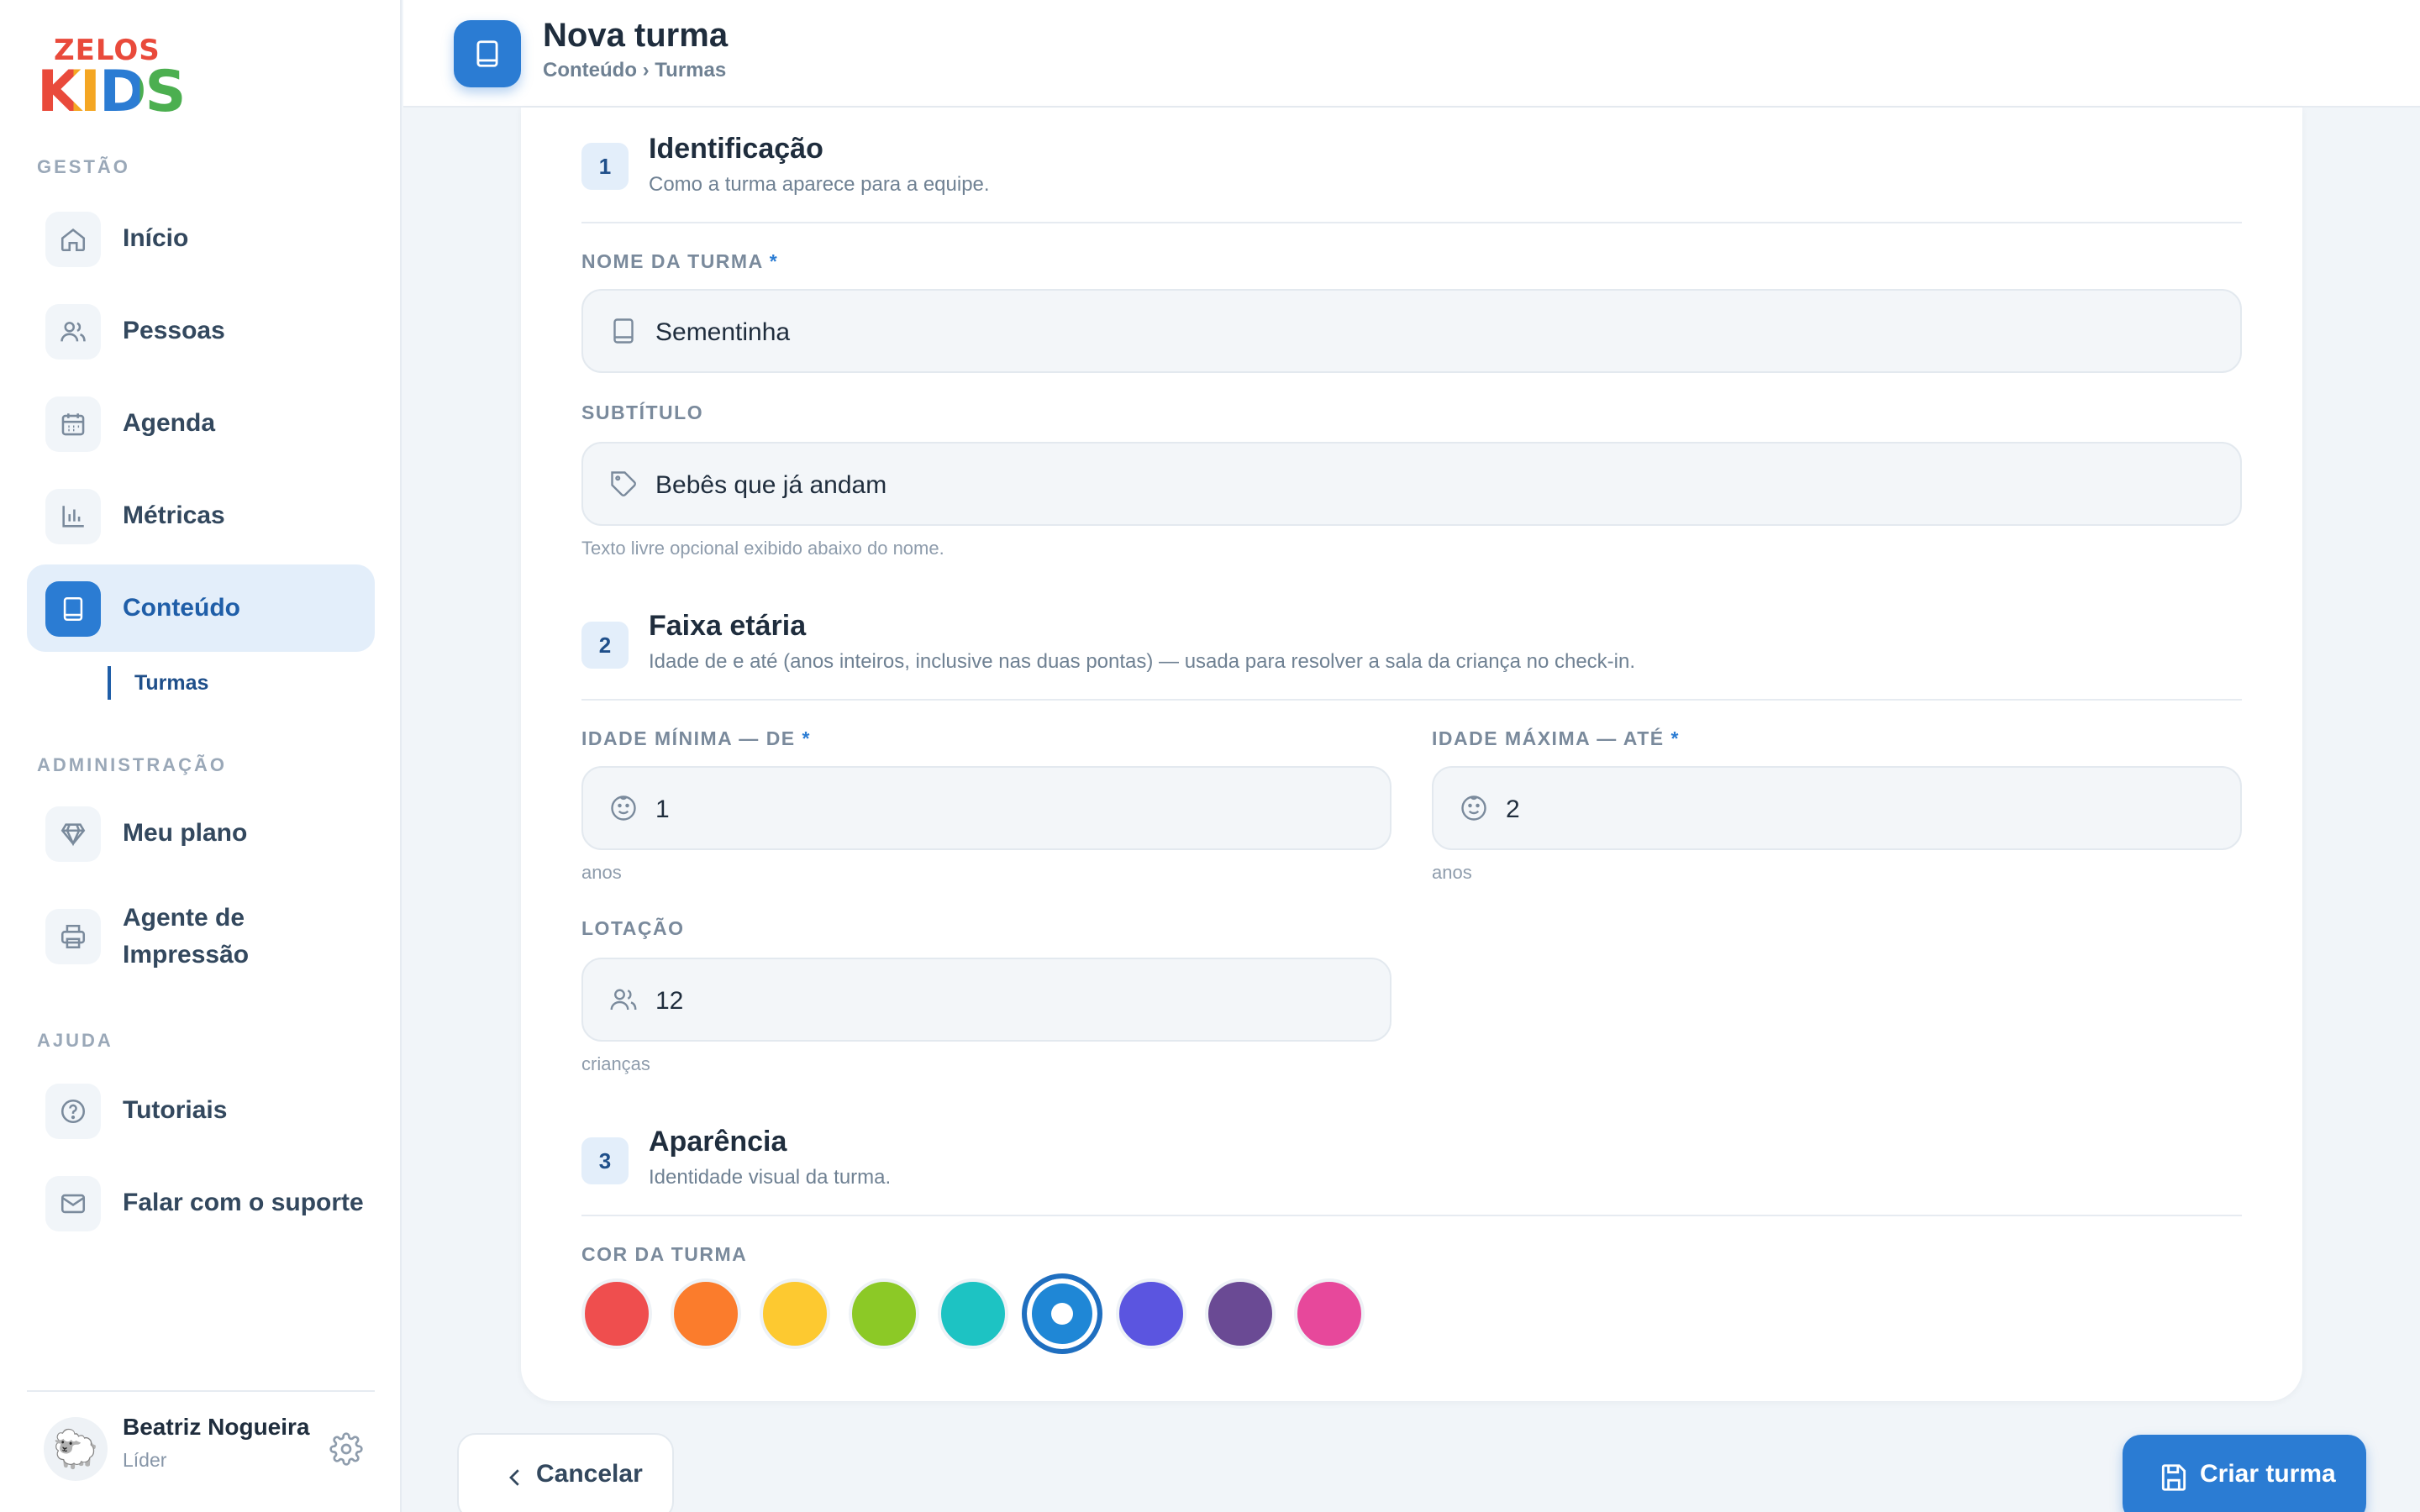  I want to click on sidebar-item-falar-com-suporte: Falar com o suporte, so click(201, 1203).